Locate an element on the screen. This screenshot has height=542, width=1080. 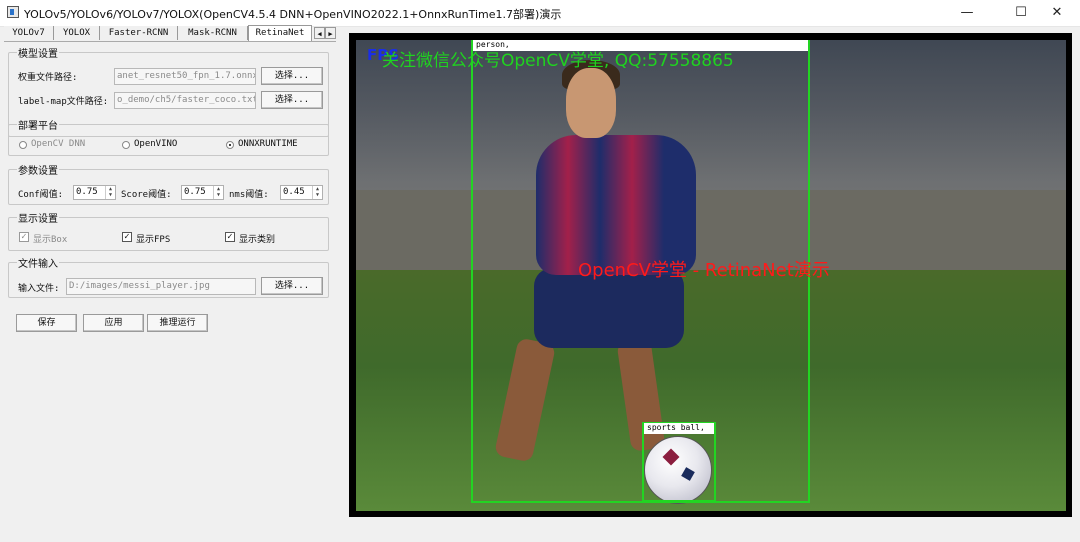
params-title: 参数设置 is located at coordinates (38, 169).